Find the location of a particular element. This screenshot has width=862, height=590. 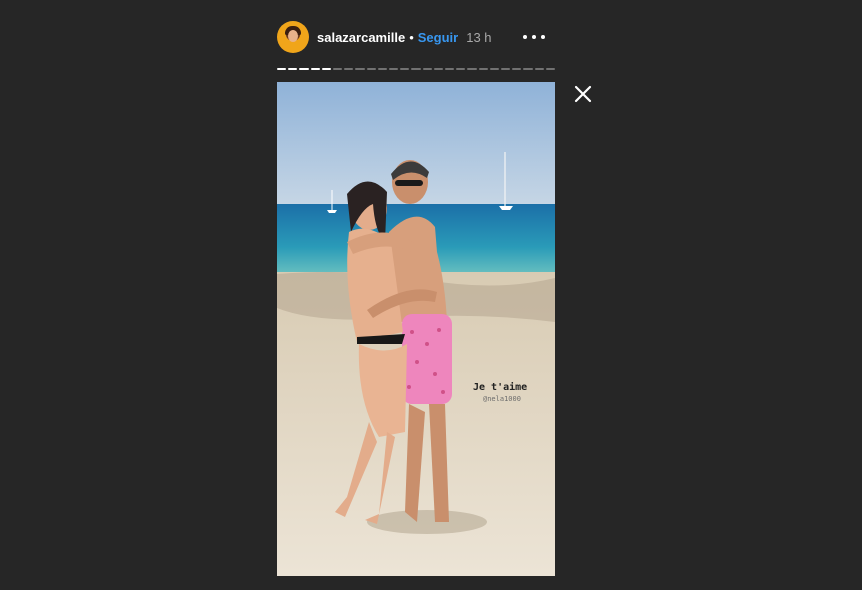

story-caption: Je t'aime is located at coordinates (500, 387).